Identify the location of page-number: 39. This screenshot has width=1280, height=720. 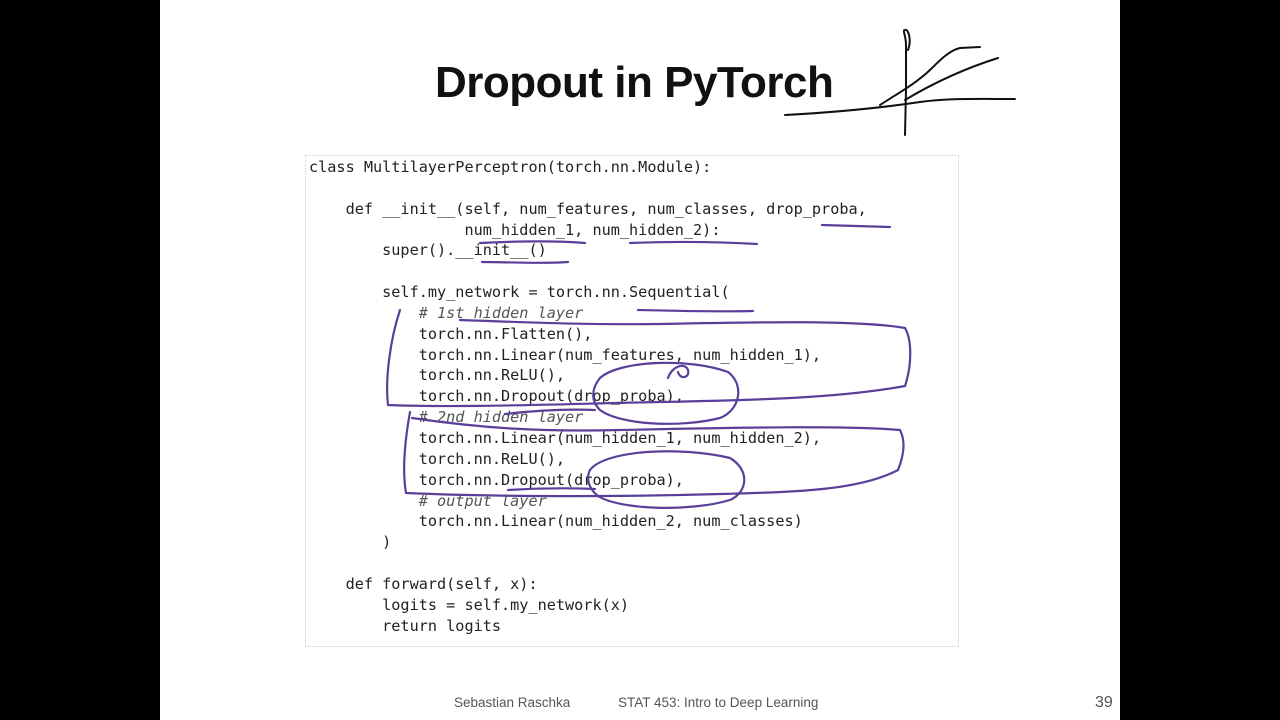
(1104, 702).